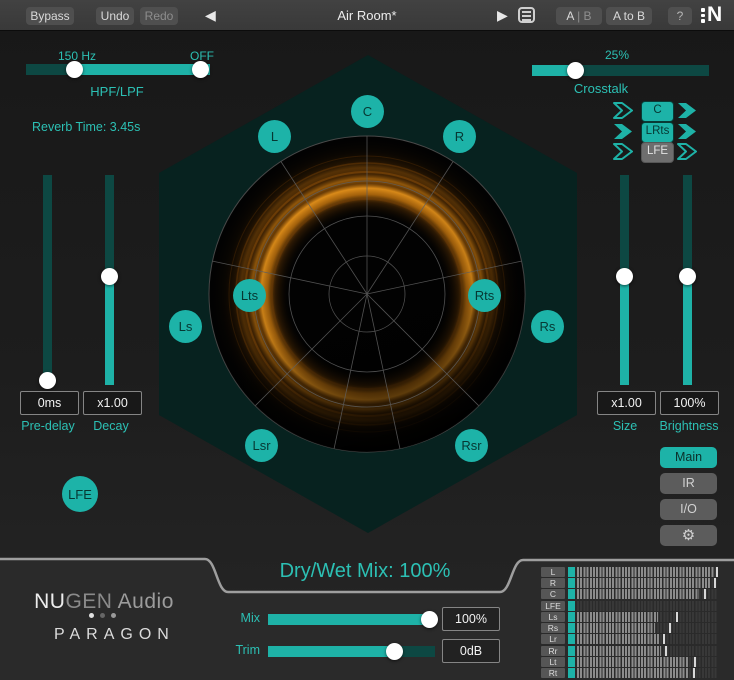  What do you see at coordinates (526, 15) in the screenshot?
I see `preset-menu-icon` at bounding box center [526, 15].